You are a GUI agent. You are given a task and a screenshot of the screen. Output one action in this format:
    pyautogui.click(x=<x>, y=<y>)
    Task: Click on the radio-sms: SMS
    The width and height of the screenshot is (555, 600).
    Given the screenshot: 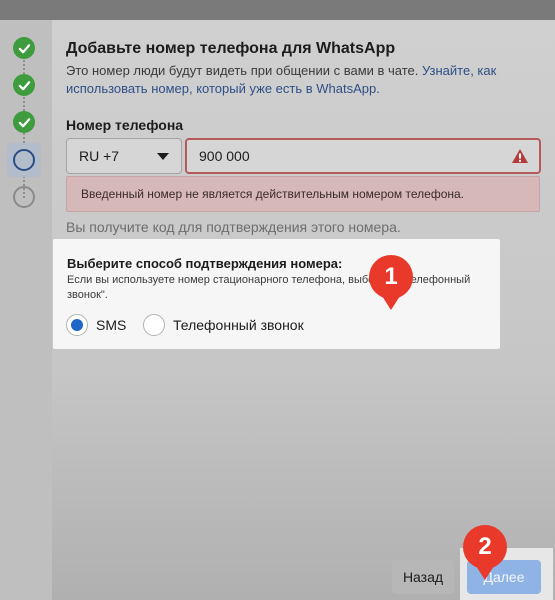 What is the action you would take?
    pyautogui.click(x=96, y=325)
    